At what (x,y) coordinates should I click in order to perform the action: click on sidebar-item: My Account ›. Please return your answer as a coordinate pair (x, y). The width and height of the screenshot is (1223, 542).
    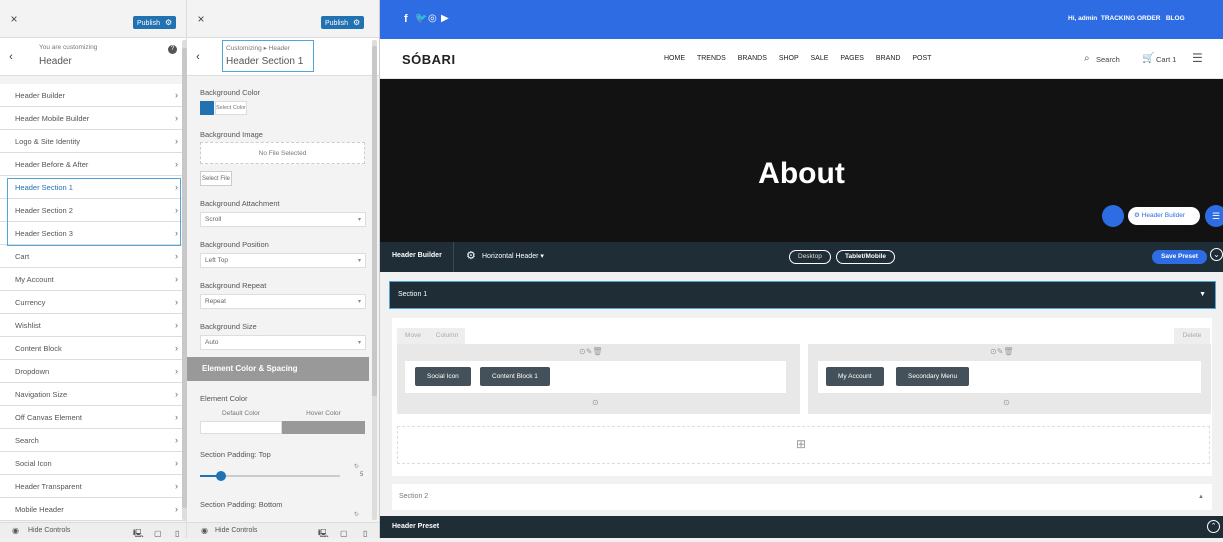
    Looking at the image, I should click on (93, 279).